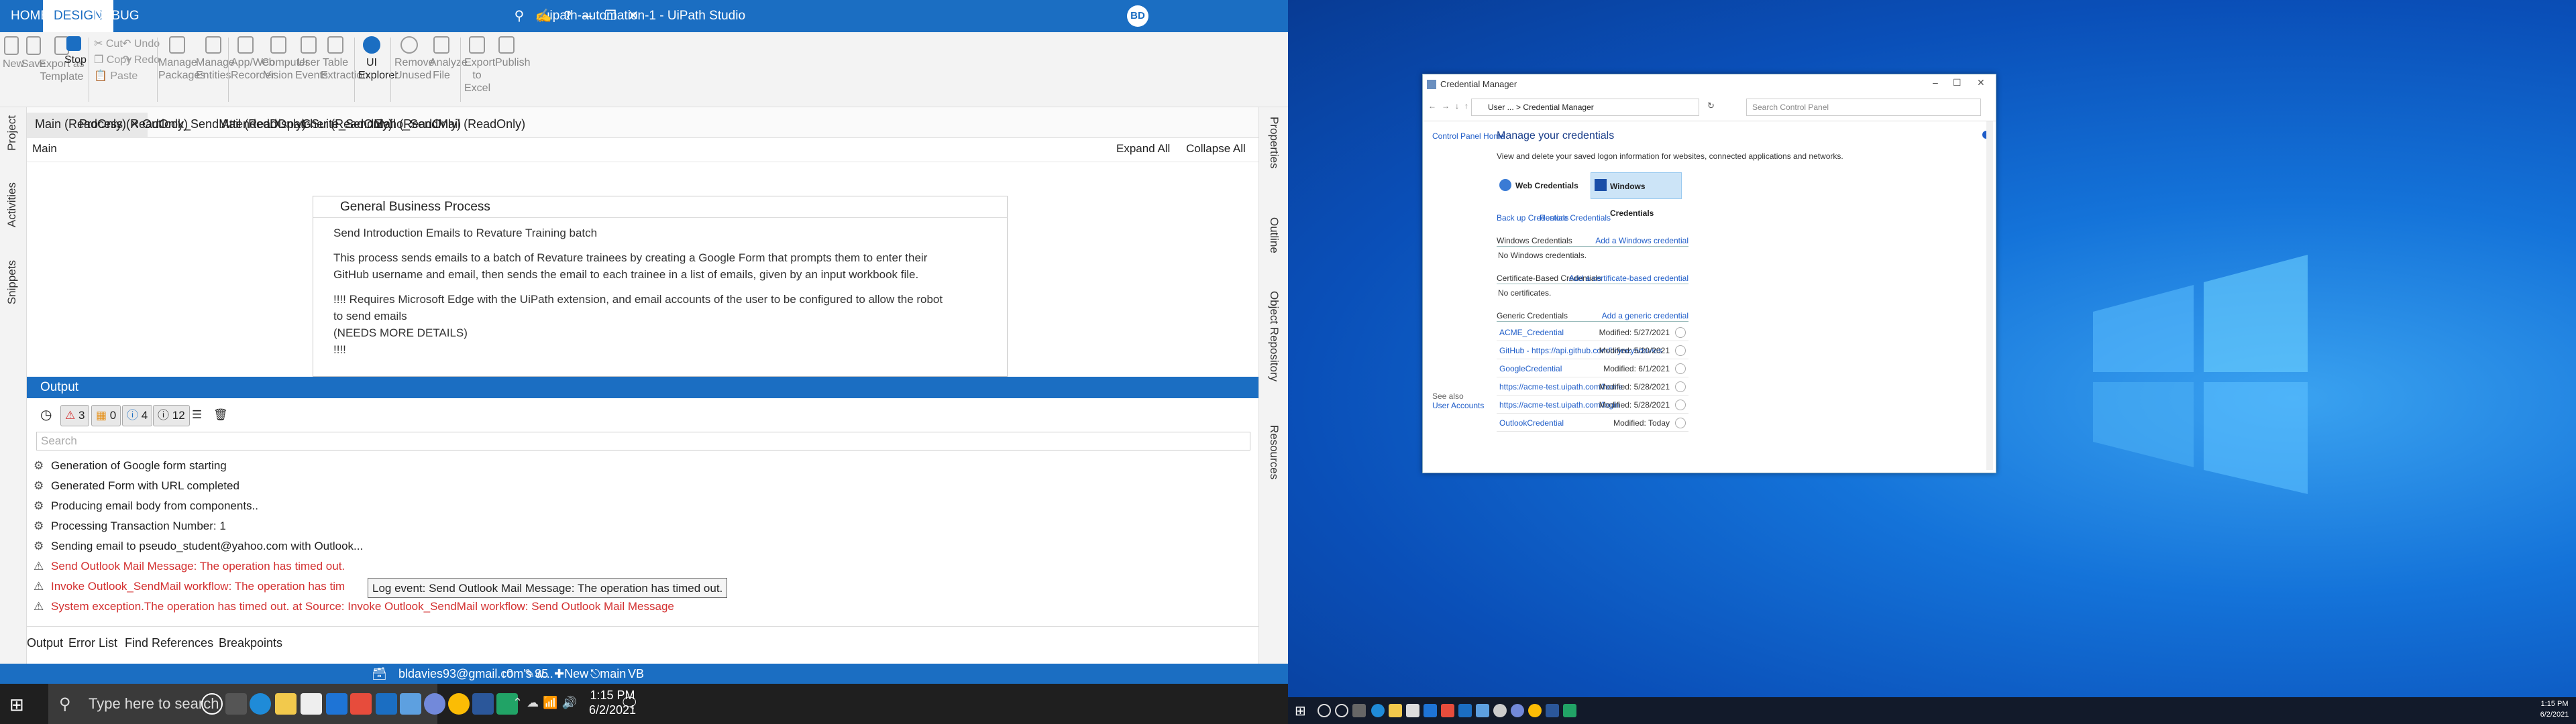 This screenshot has height=724, width=2576. I want to click on remove-unused-button: Remove Unused, so click(414, 59).